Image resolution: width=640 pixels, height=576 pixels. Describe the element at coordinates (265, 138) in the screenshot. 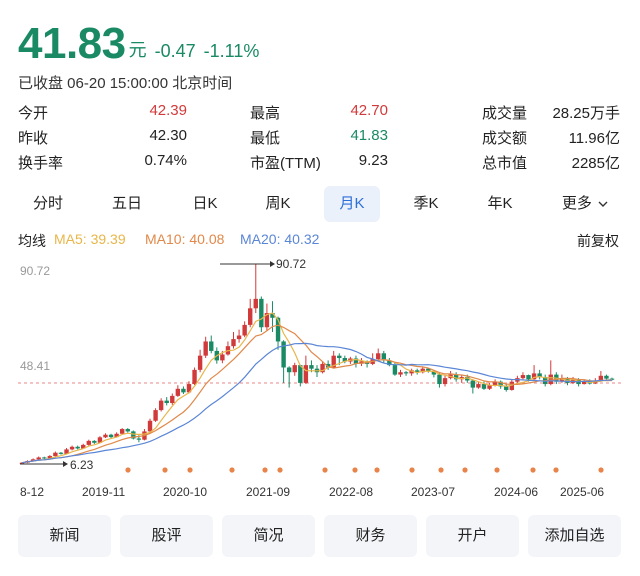

I see `stat-label-low: 最低` at that location.